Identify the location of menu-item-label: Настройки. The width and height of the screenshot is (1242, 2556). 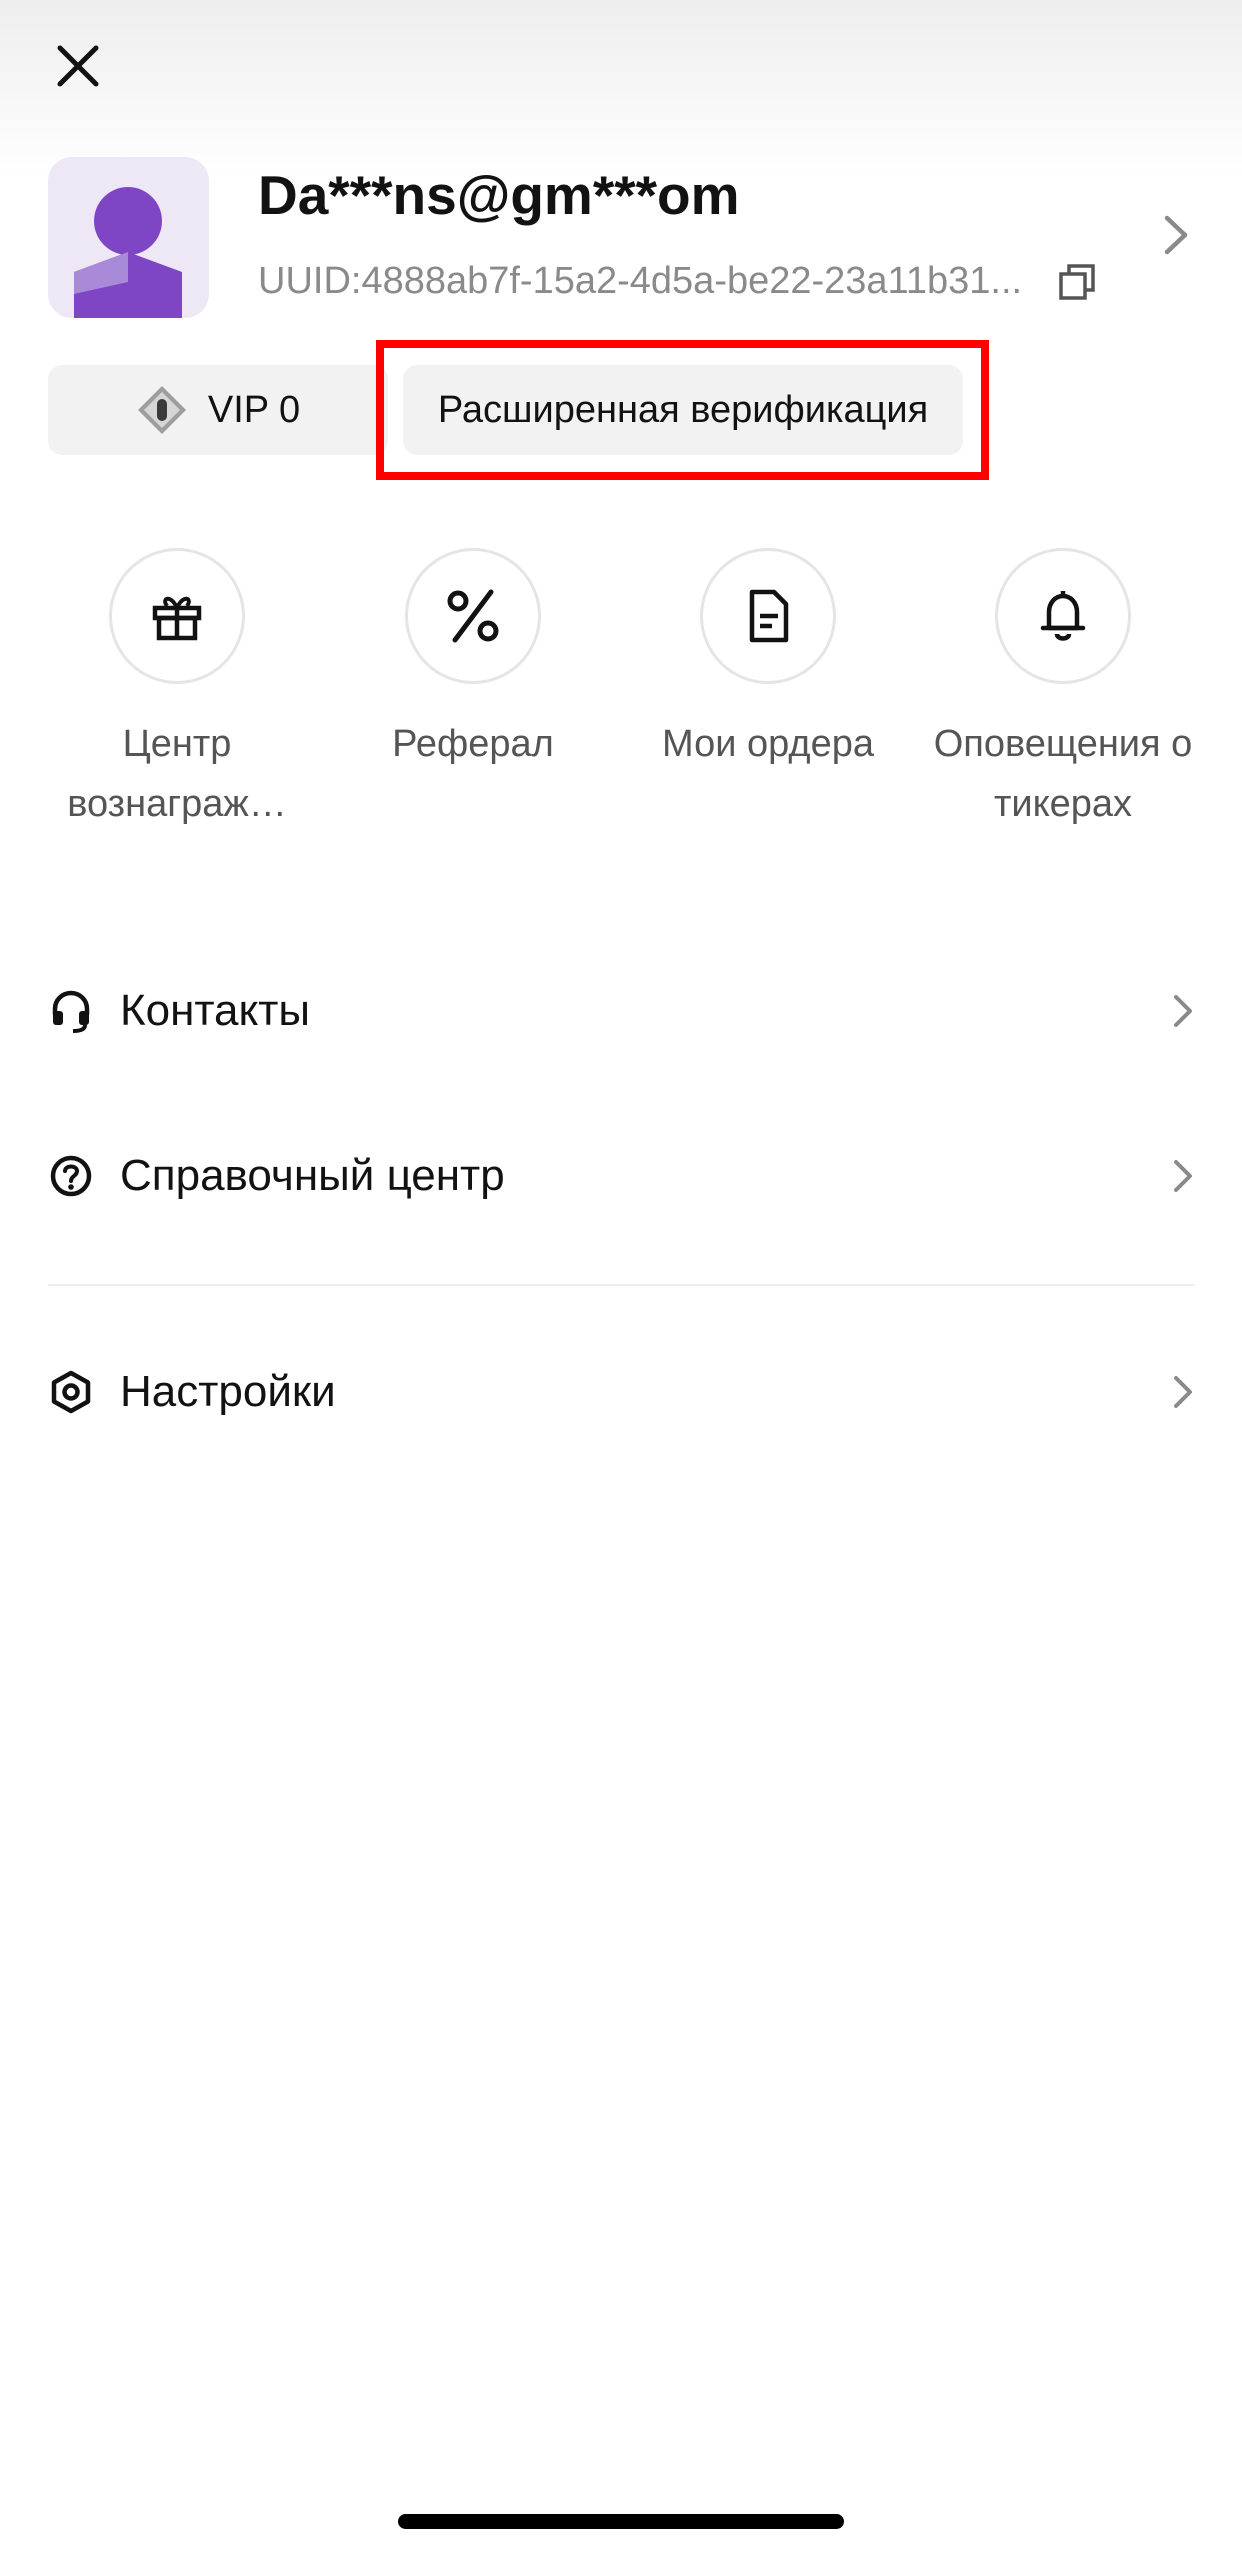
(228, 1391).